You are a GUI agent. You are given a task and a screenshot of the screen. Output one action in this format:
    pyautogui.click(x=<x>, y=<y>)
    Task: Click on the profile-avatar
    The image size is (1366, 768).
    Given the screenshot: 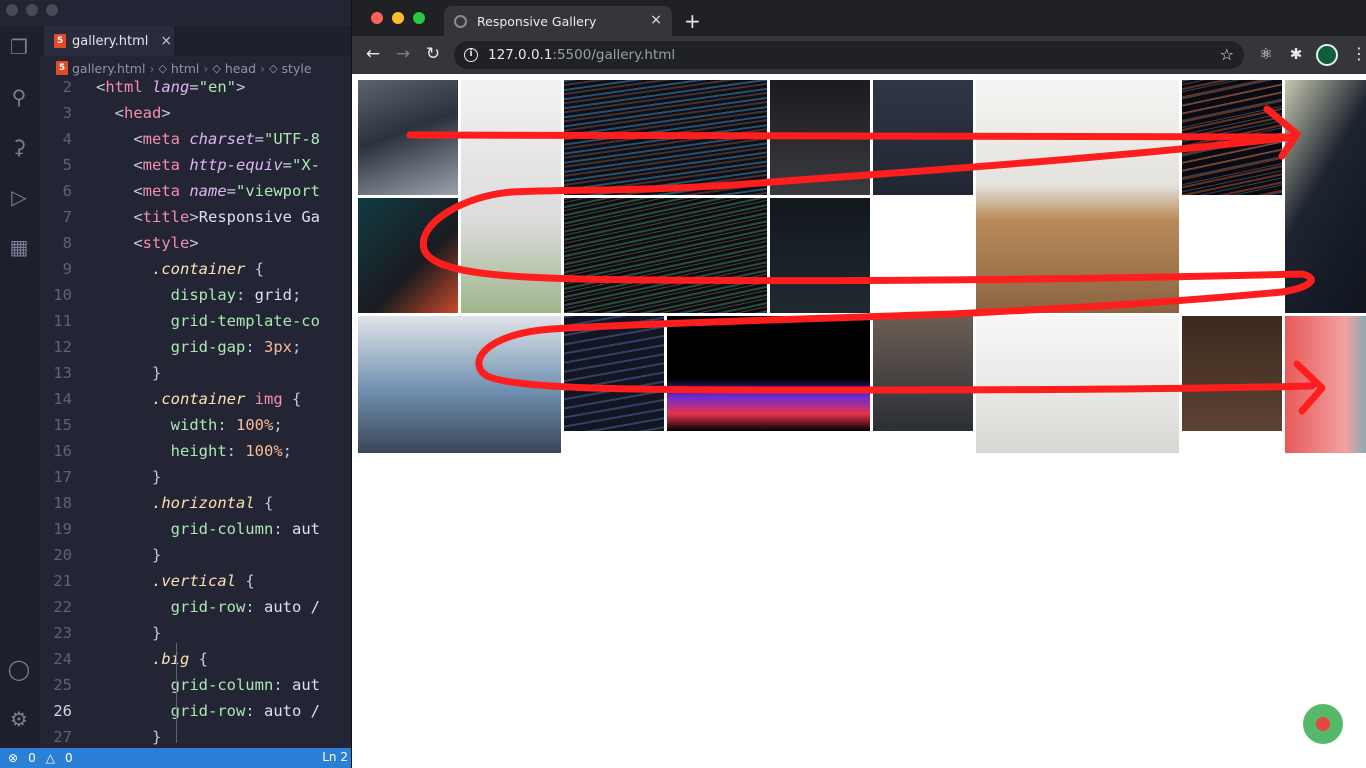 What is the action you would take?
    pyautogui.click(x=1327, y=55)
    